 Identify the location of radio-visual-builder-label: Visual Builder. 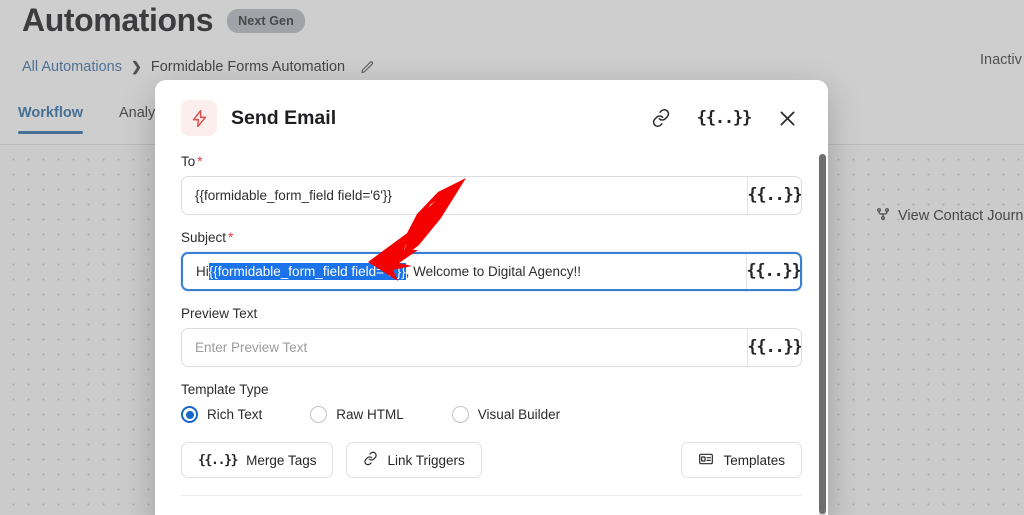
(519, 414).